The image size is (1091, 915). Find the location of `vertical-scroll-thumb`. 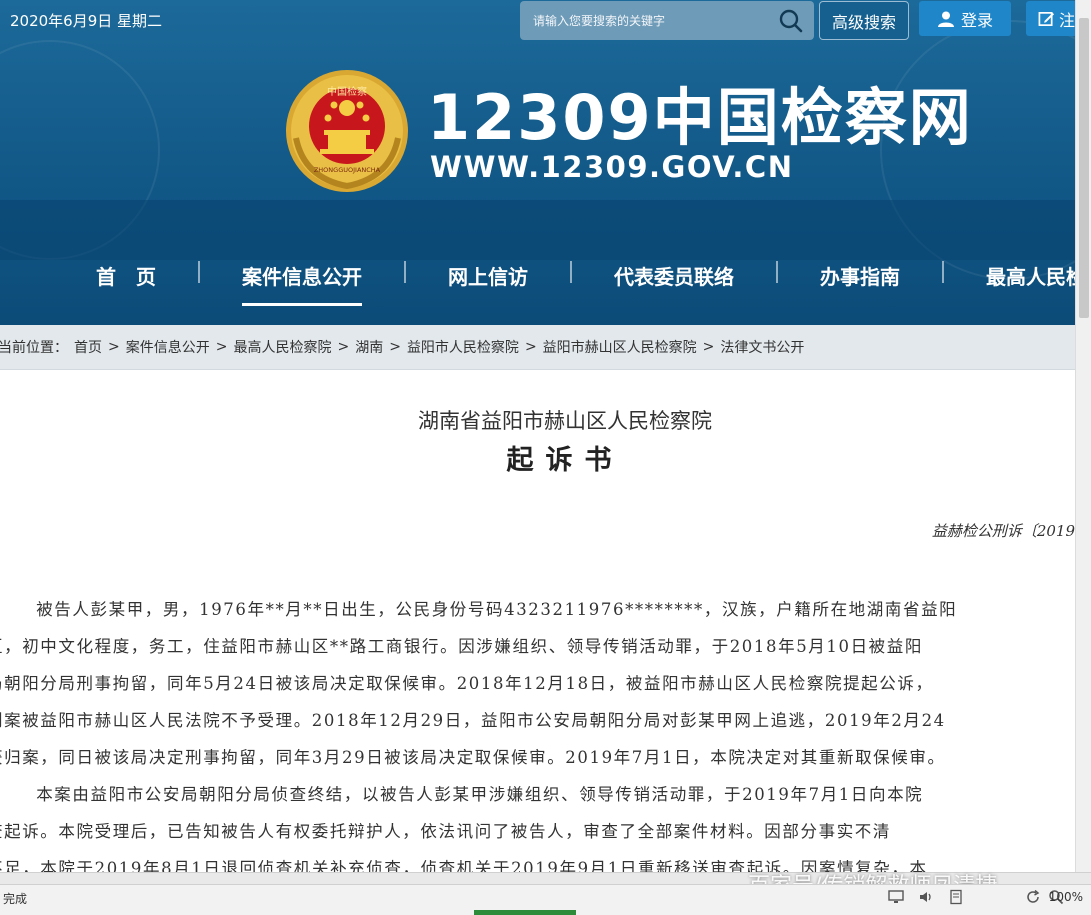

vertical-scroll-thumb is located at coordinates (1084, 168).